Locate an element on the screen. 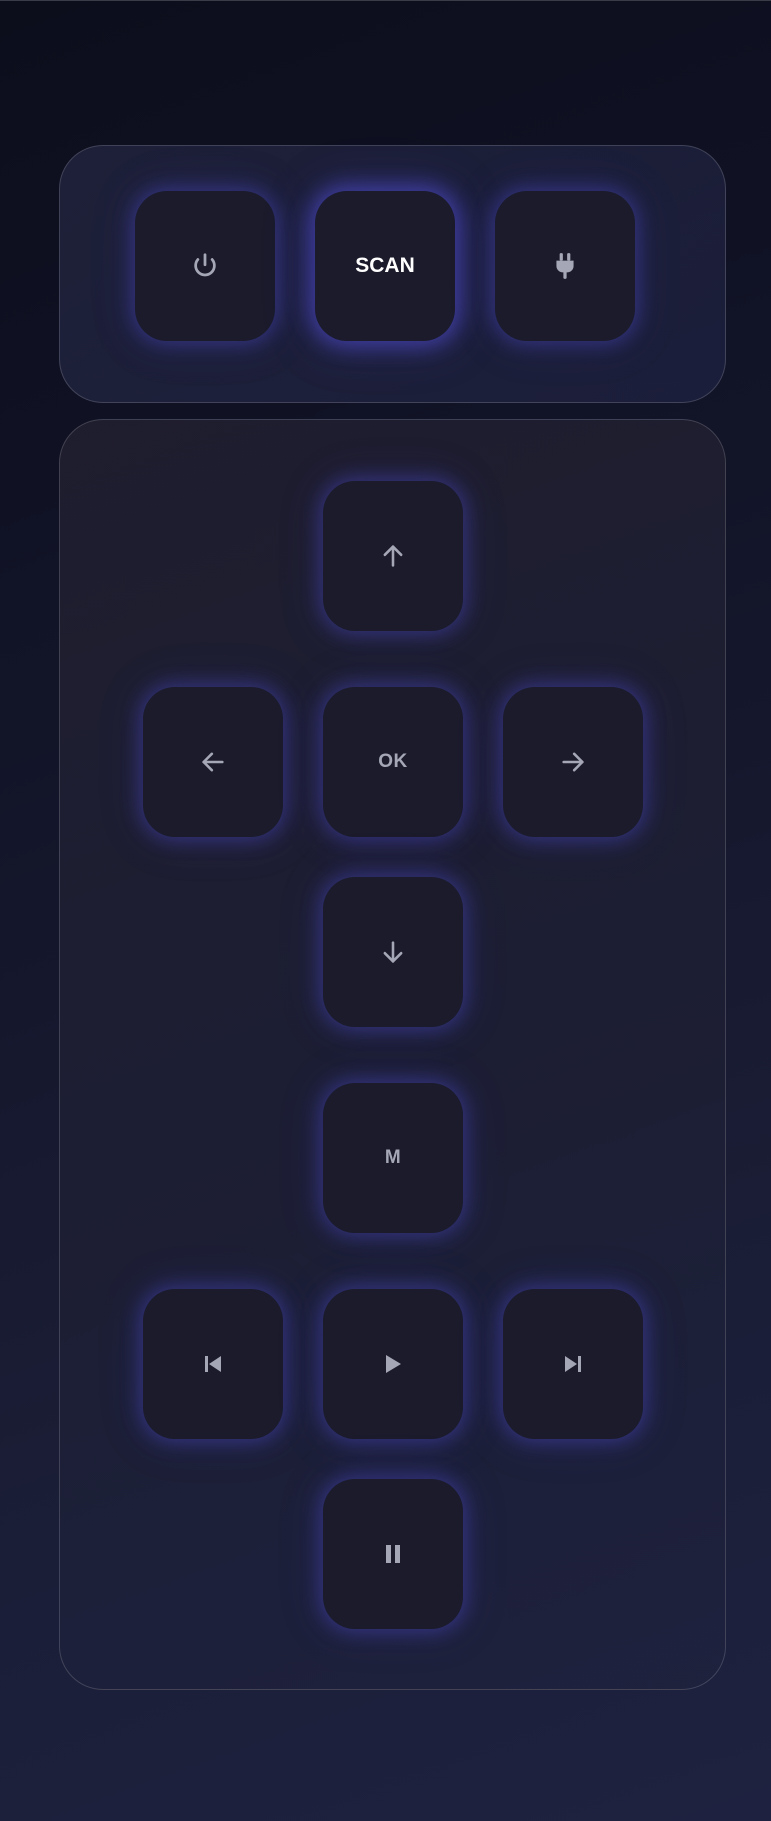 This screenshot has width=771, height=1821. arrow-right-icon is located at coordinates (573, 762).